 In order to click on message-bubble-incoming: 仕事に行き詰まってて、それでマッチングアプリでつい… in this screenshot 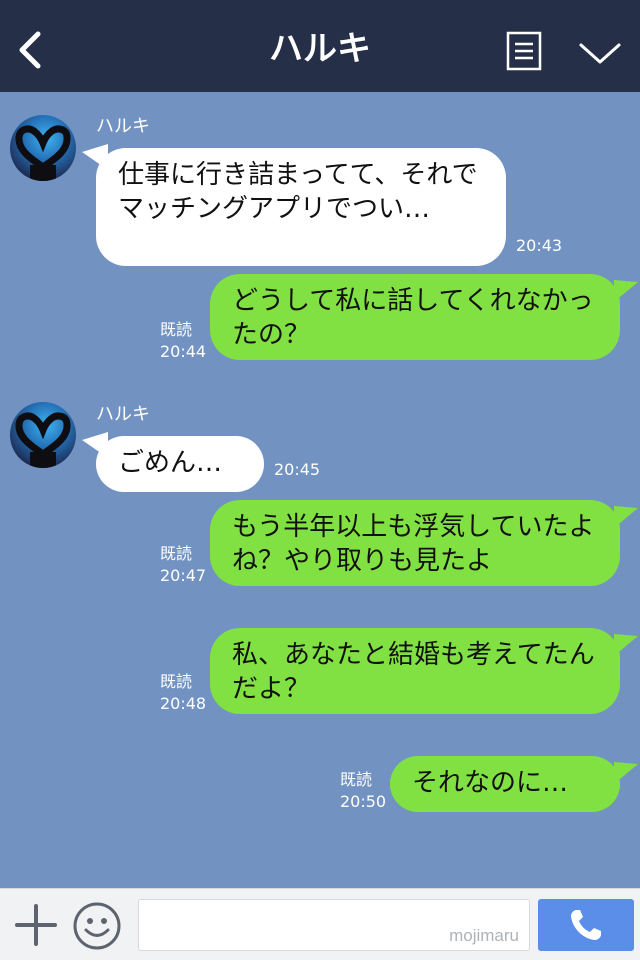, I will do `click(301, 207)`.